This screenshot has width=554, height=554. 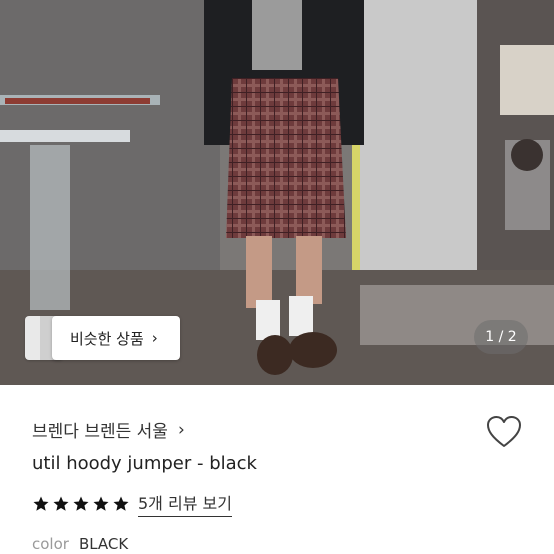 I want to click on color-row: color BLACK, so click(x=80, y=544).